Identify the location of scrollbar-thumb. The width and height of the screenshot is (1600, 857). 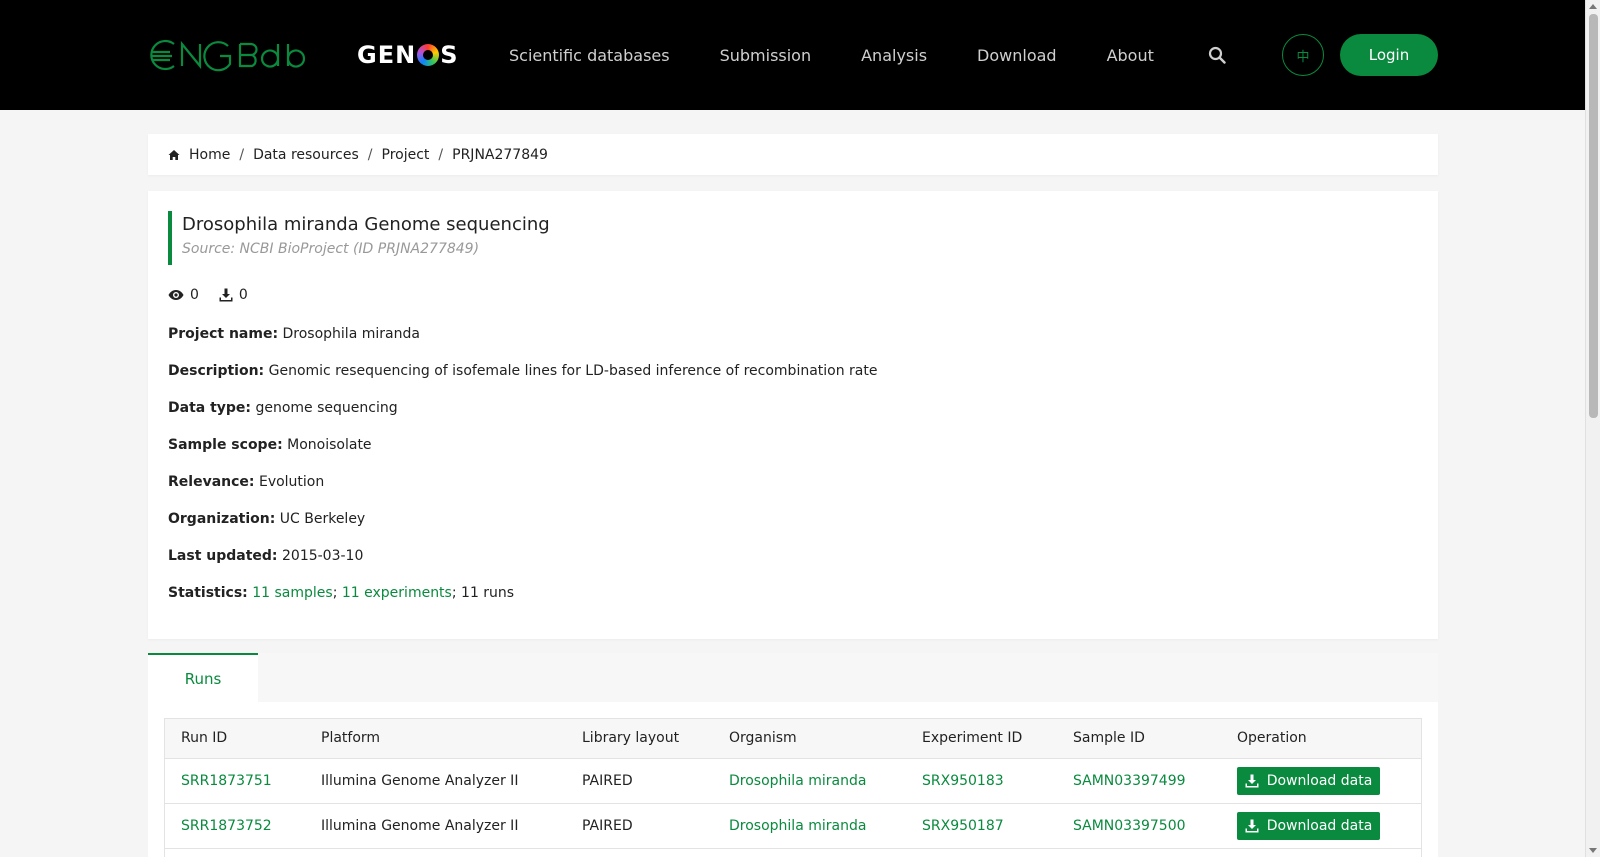
(1593, 216).